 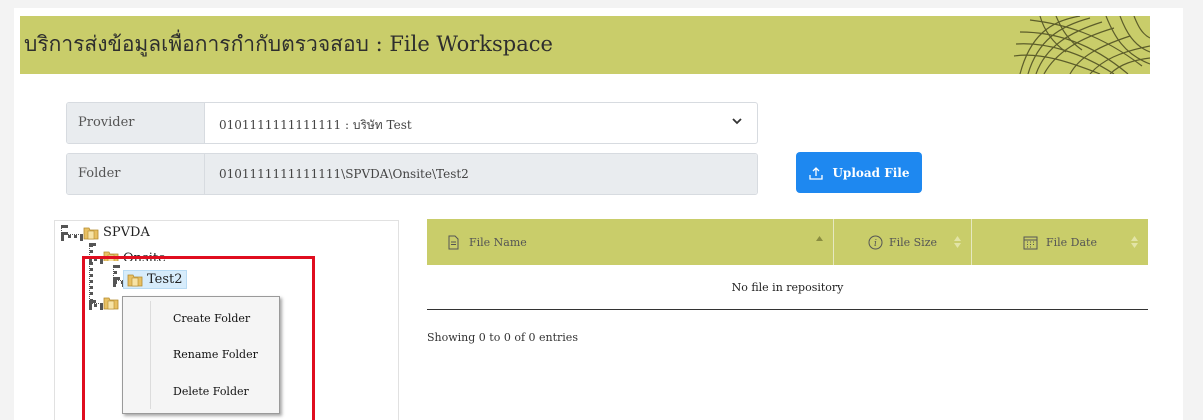 I want to click on table-info: Showing 0 to 0 of 0 entries, so click(x=502, y=337).